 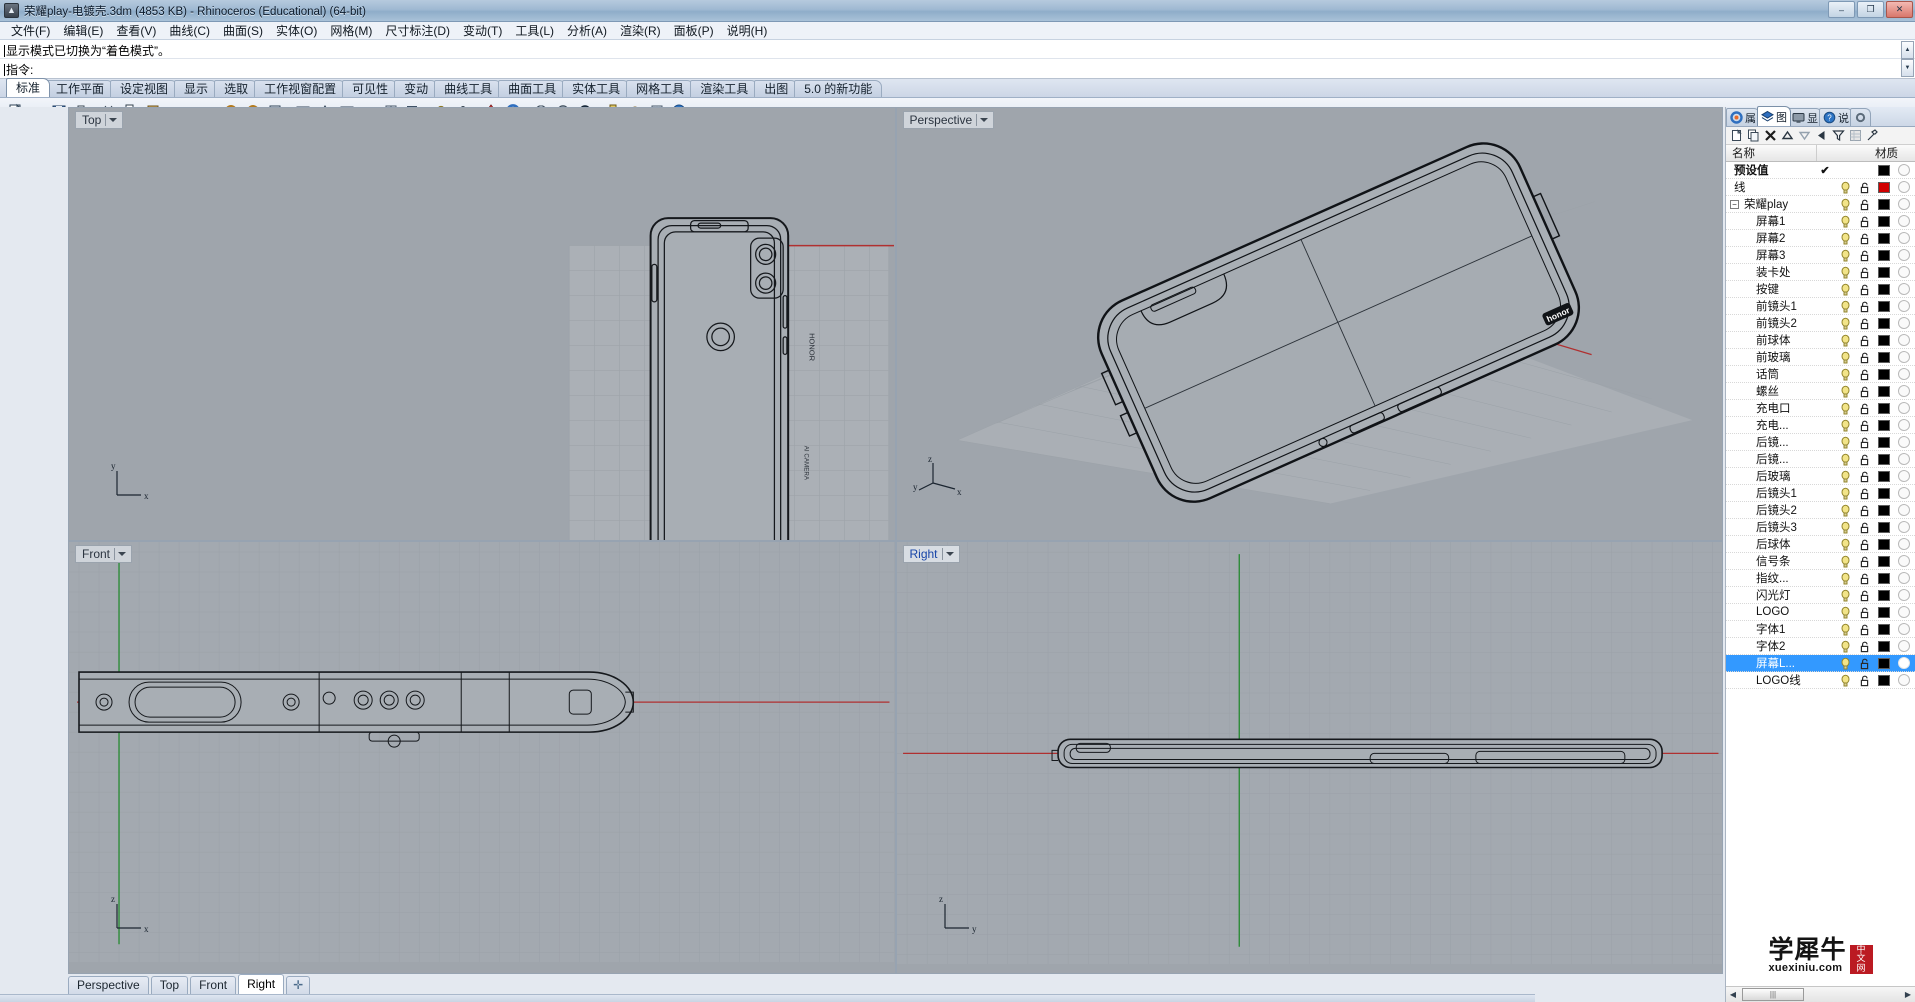 I want to click on viewport-tab-right: Right, so click(x=261, y=984).